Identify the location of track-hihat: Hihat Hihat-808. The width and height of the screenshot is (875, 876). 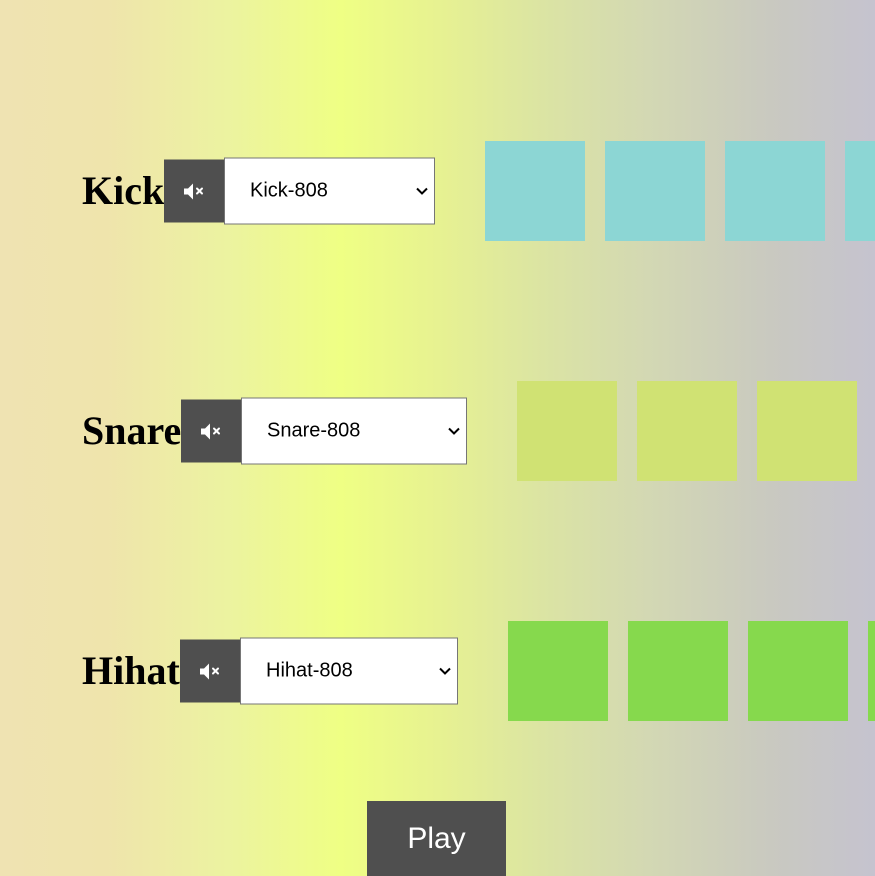
(437, 671).